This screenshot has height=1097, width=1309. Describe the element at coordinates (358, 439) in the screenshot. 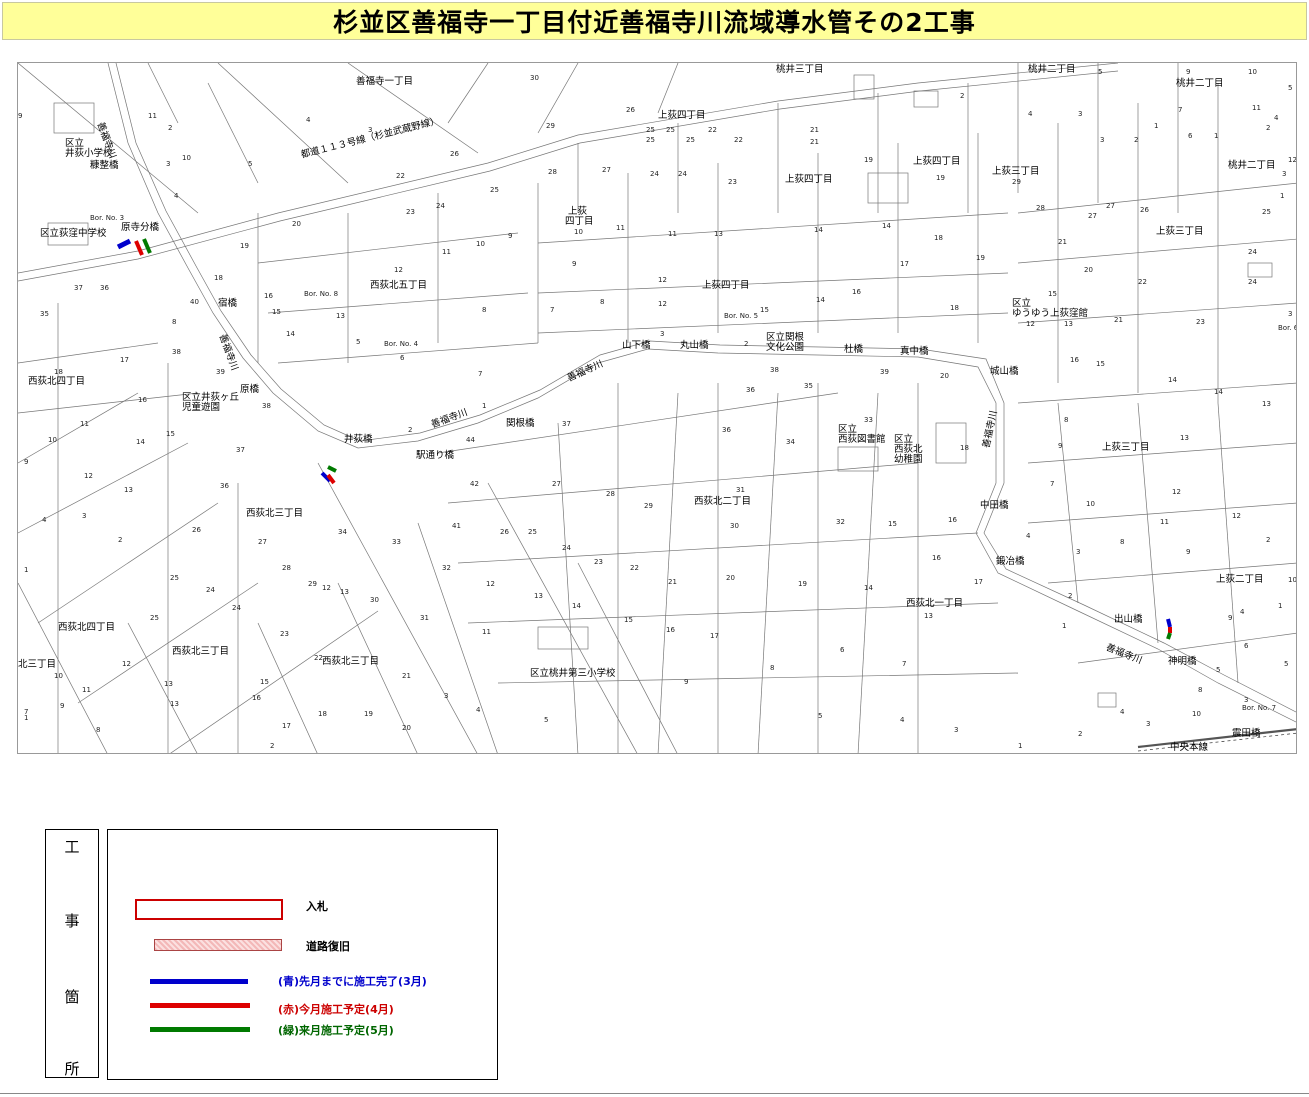

I see `labels-label: 井荻橋` at that location.